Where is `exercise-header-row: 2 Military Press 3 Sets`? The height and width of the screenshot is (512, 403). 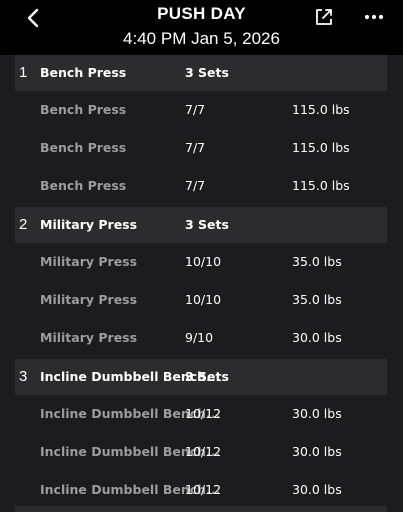 exercise-header-row: 2 Military Press 3 Sets is located at coordinates (201, 225).